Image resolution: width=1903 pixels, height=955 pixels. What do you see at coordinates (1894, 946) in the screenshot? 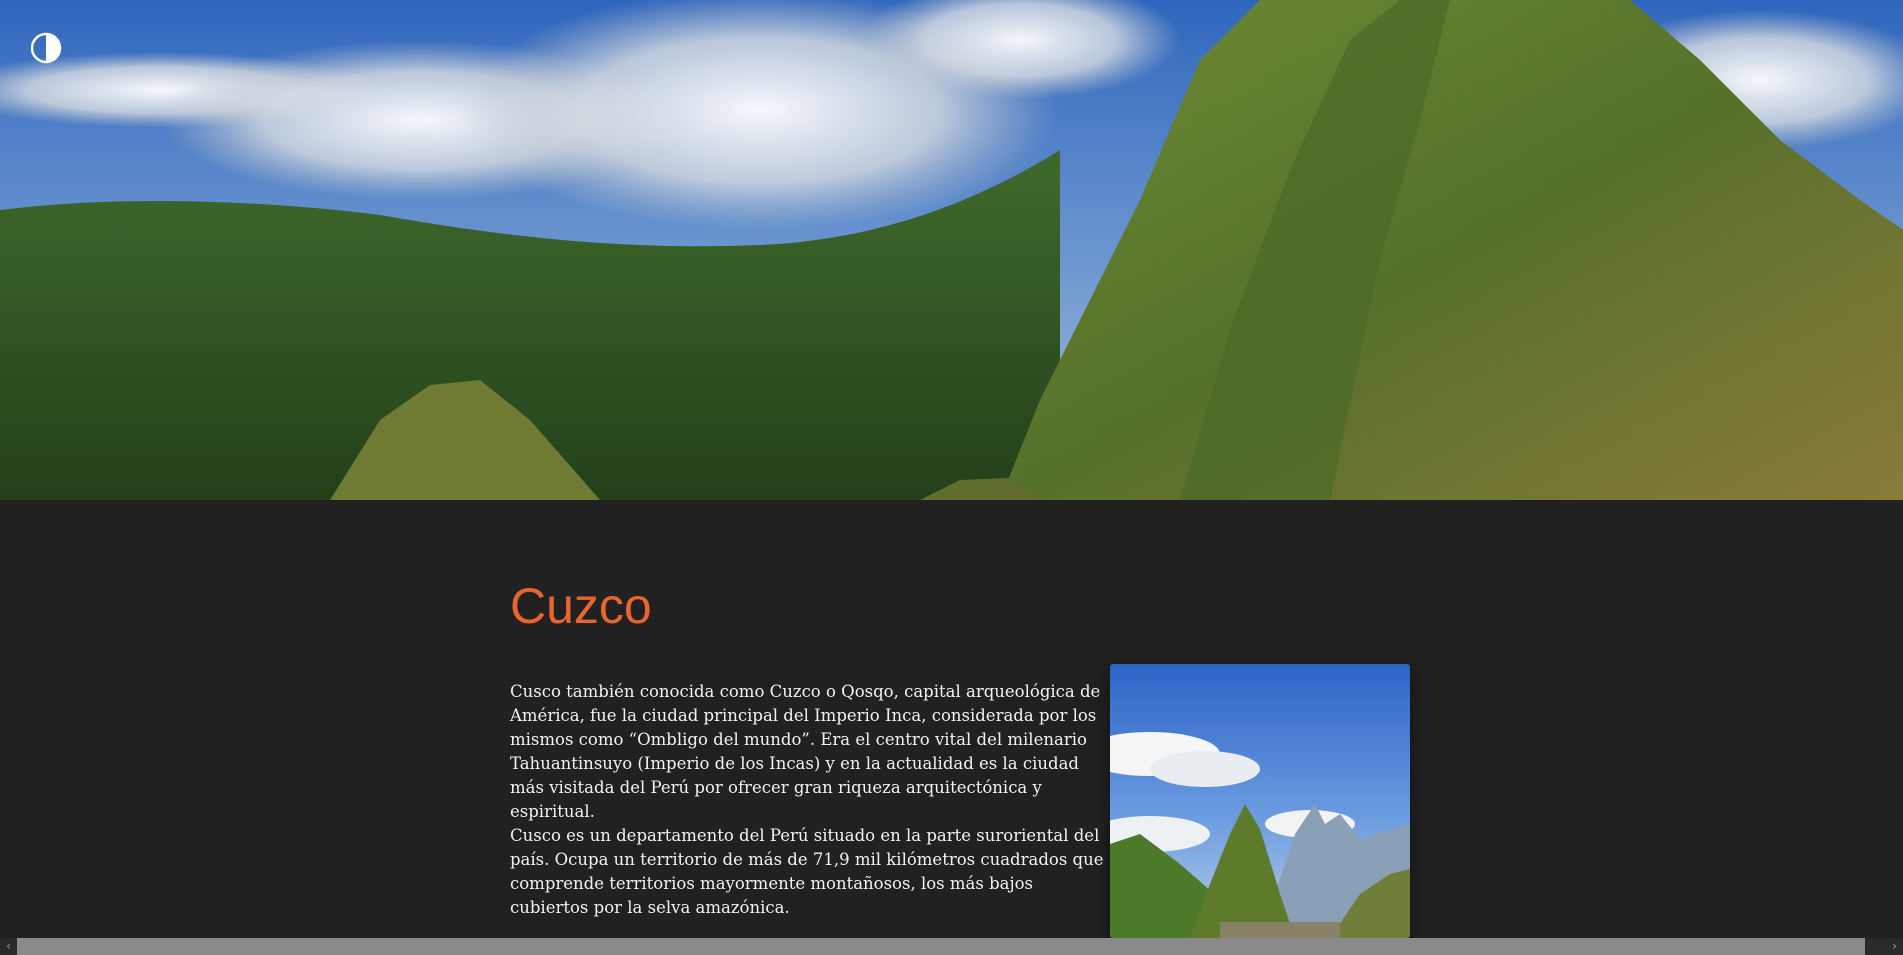
I see `scroll-right-arrow-icon: ›` at bounding box center [1894, 946].